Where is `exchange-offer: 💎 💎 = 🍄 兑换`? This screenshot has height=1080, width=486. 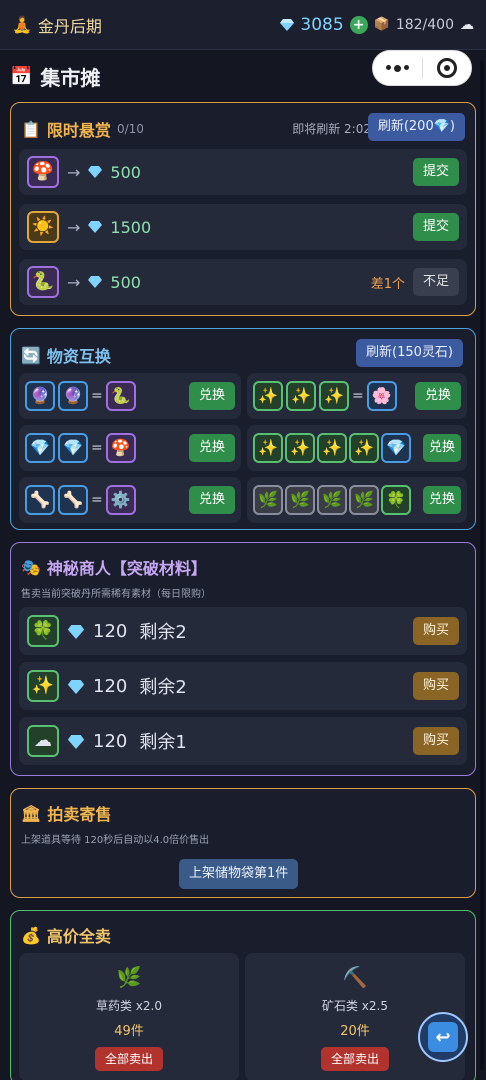
exchange-offer: 💎 💎 = 🍄 兑换 is located at coordinates (130, 448).